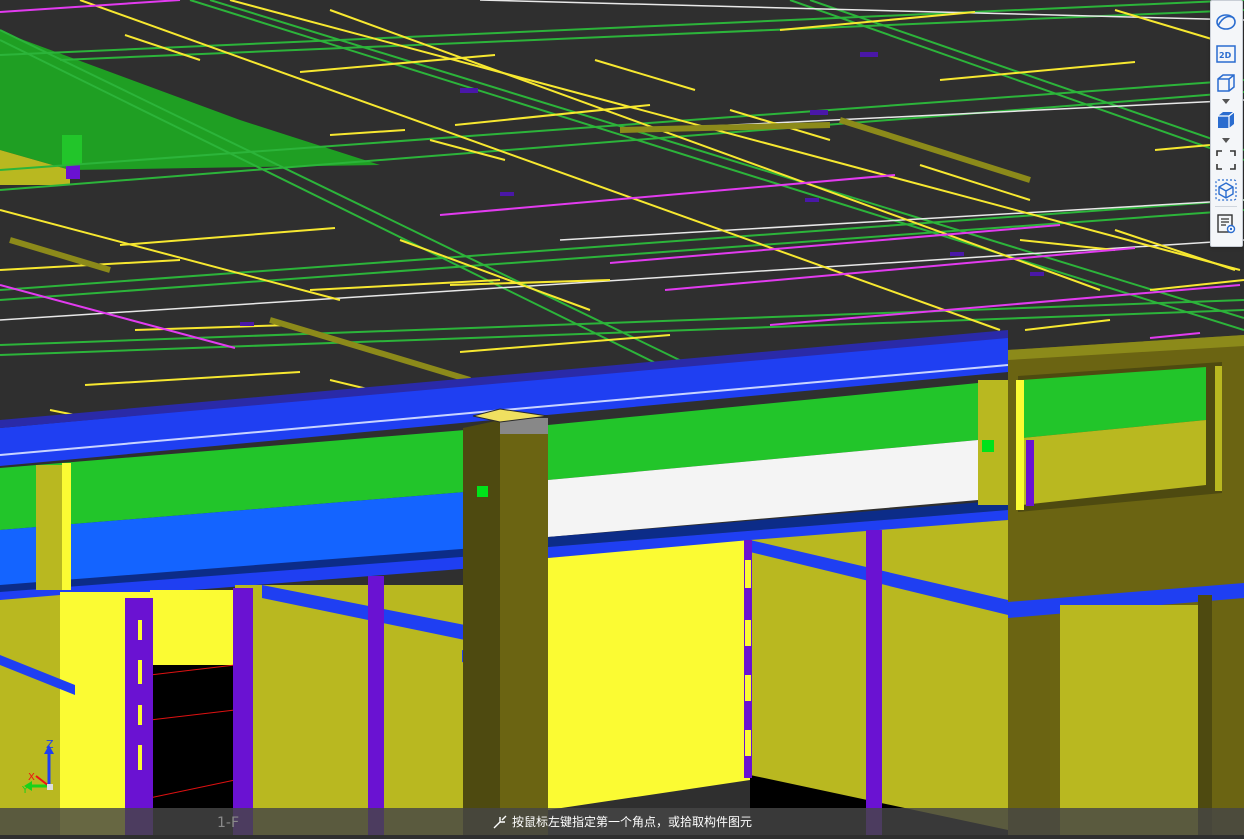 The image size is (1244, 839). What do you see at coordinates (31, 777) in the screenshot?
I see `axis-x-label: X` at bounding box center [31, 777].